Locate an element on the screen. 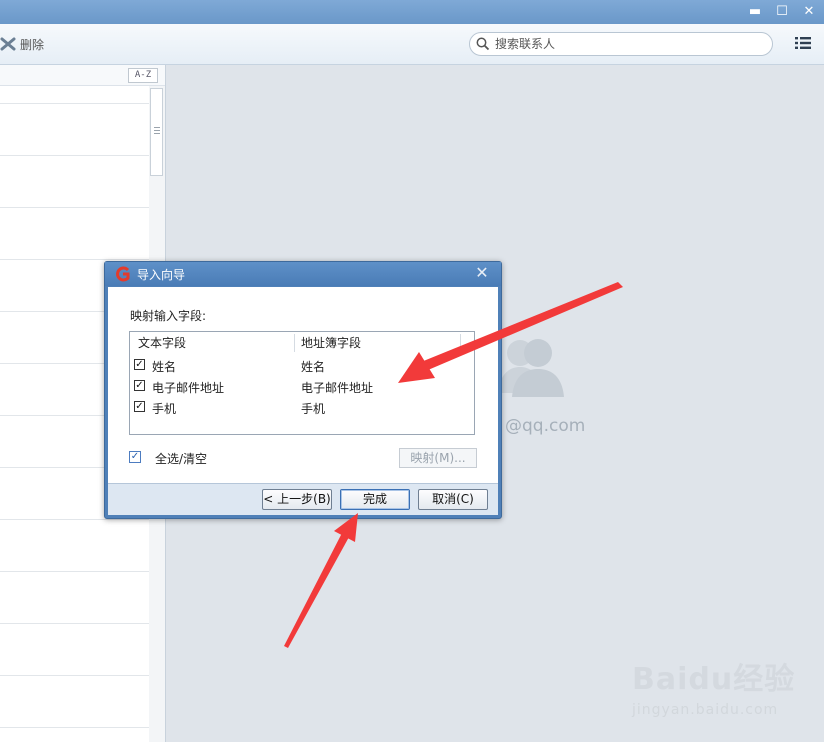  column-header-text-field: 文本字段 is located at coordinates (162, 343).